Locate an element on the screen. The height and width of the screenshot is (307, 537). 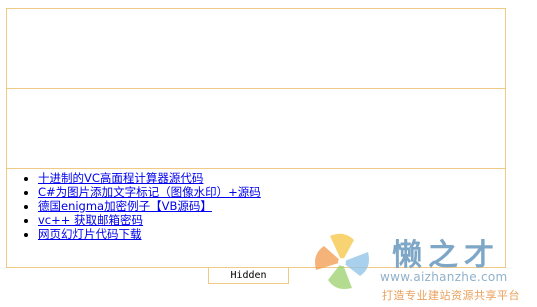
list-item: vc++ 获取邮箱密码 is located at coordinates (149, 220).